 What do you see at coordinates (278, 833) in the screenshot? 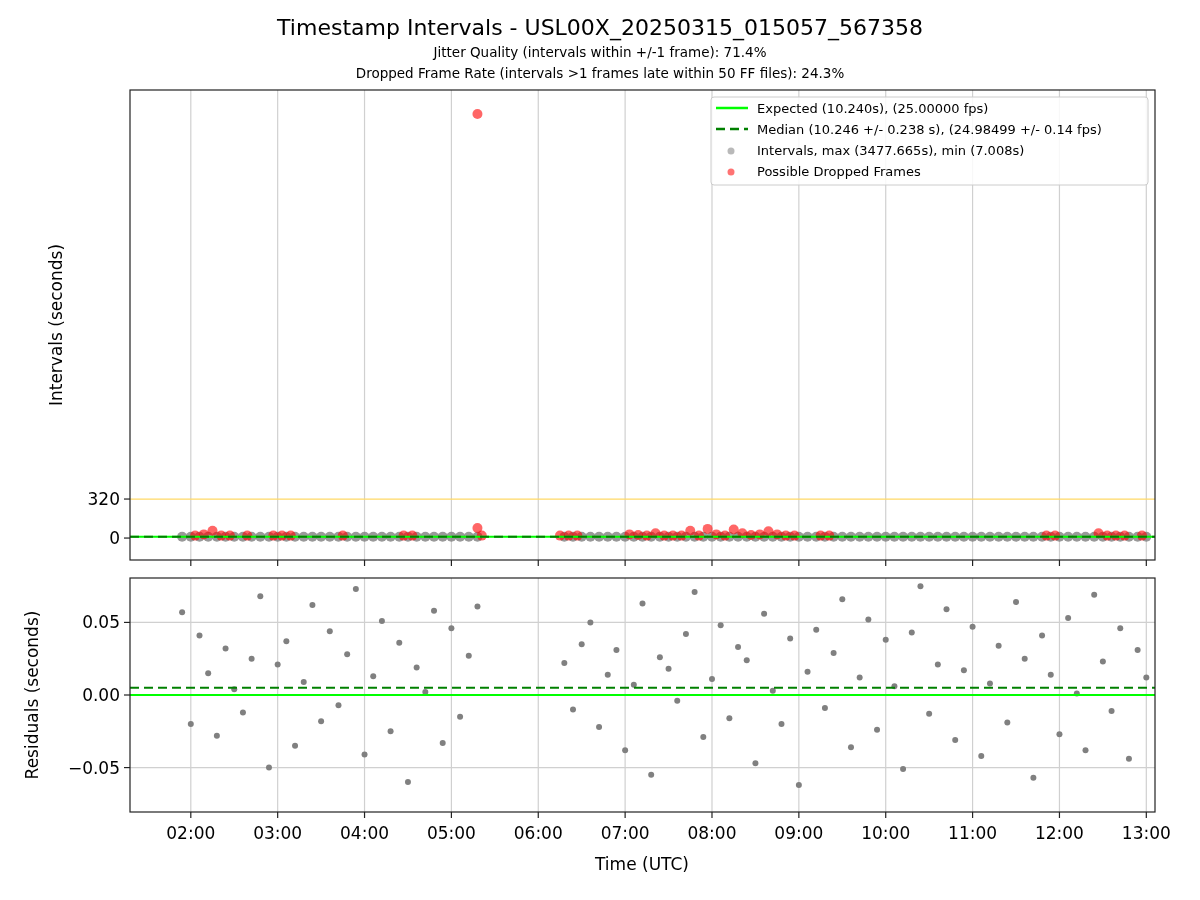
I see `tick-label: 03:00` at bounding box center [278, 833].